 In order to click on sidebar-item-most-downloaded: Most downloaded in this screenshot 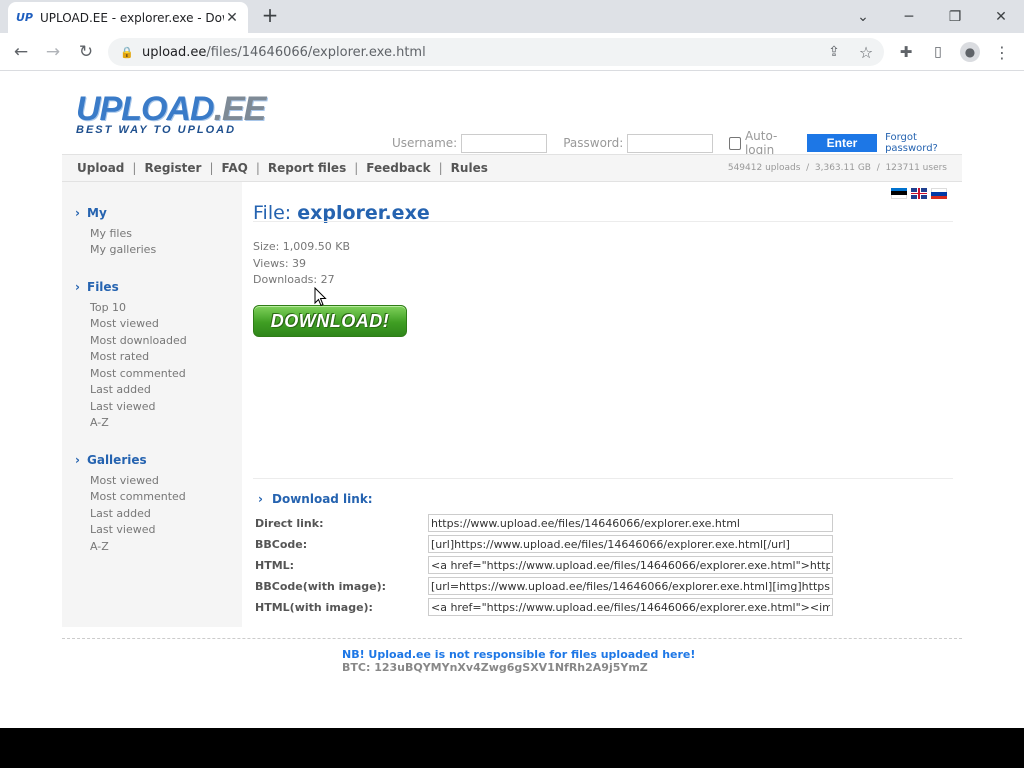, I will do `click(138, 340)`.